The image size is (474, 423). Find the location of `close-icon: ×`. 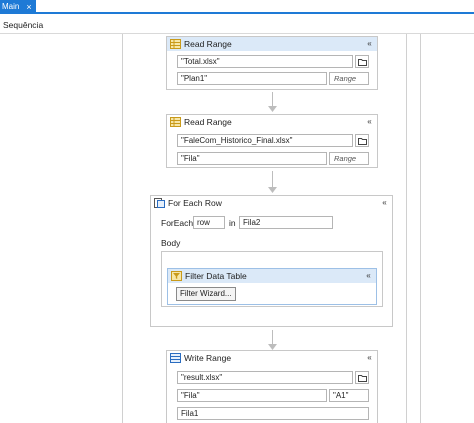

close-icon: × is located at coordinates (29, 7).